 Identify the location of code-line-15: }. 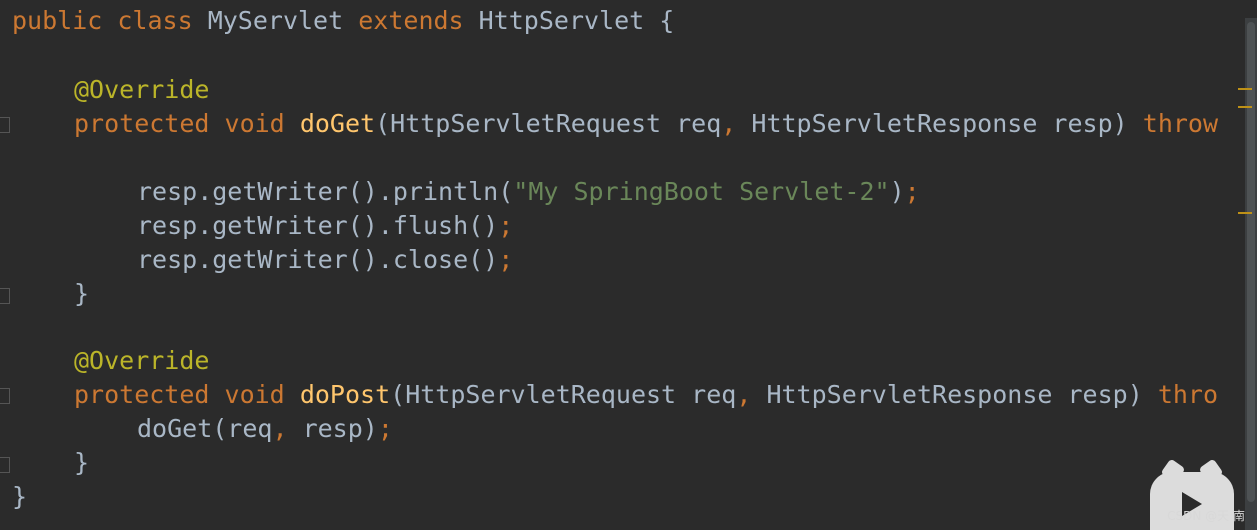
(19, 497).